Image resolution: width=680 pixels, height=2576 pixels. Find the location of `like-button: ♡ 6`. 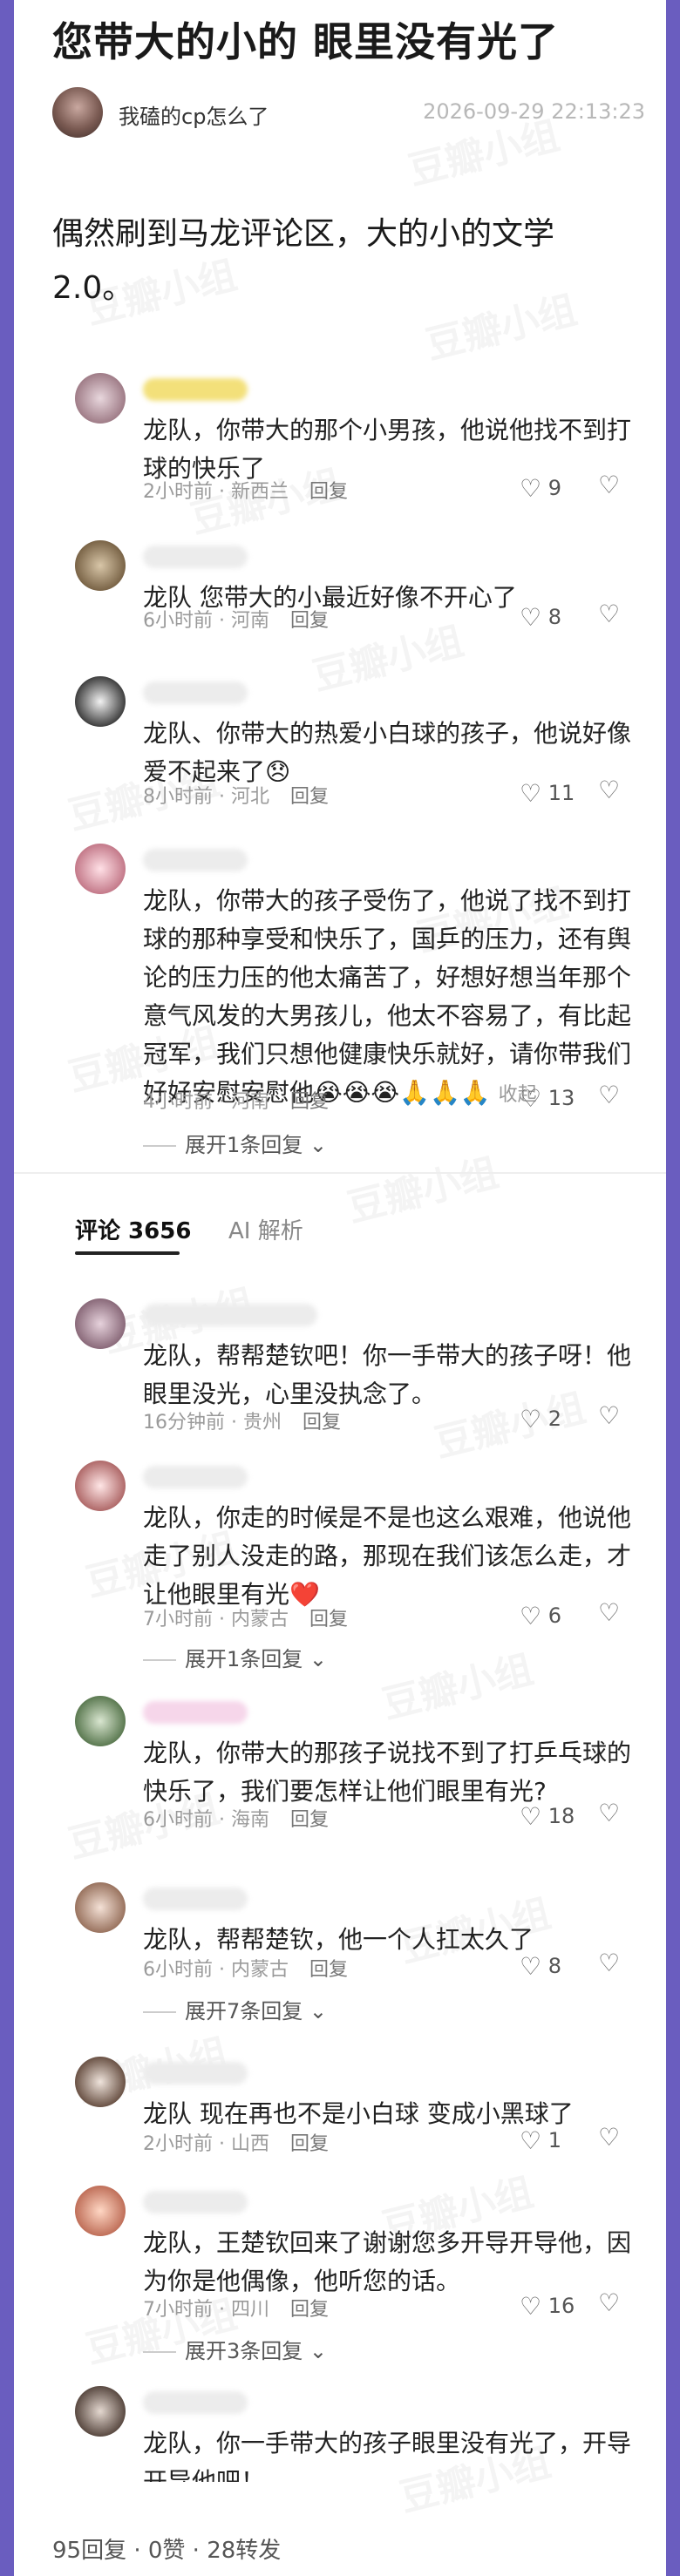

like-button: ♡ 6 is located at coordinates (540, 1616).